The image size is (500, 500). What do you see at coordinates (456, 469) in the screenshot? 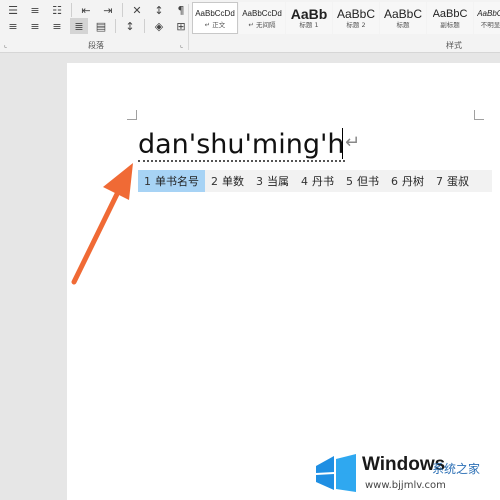
I see `watermark-site-name: 系统之家` at bounding box center [456, 469].